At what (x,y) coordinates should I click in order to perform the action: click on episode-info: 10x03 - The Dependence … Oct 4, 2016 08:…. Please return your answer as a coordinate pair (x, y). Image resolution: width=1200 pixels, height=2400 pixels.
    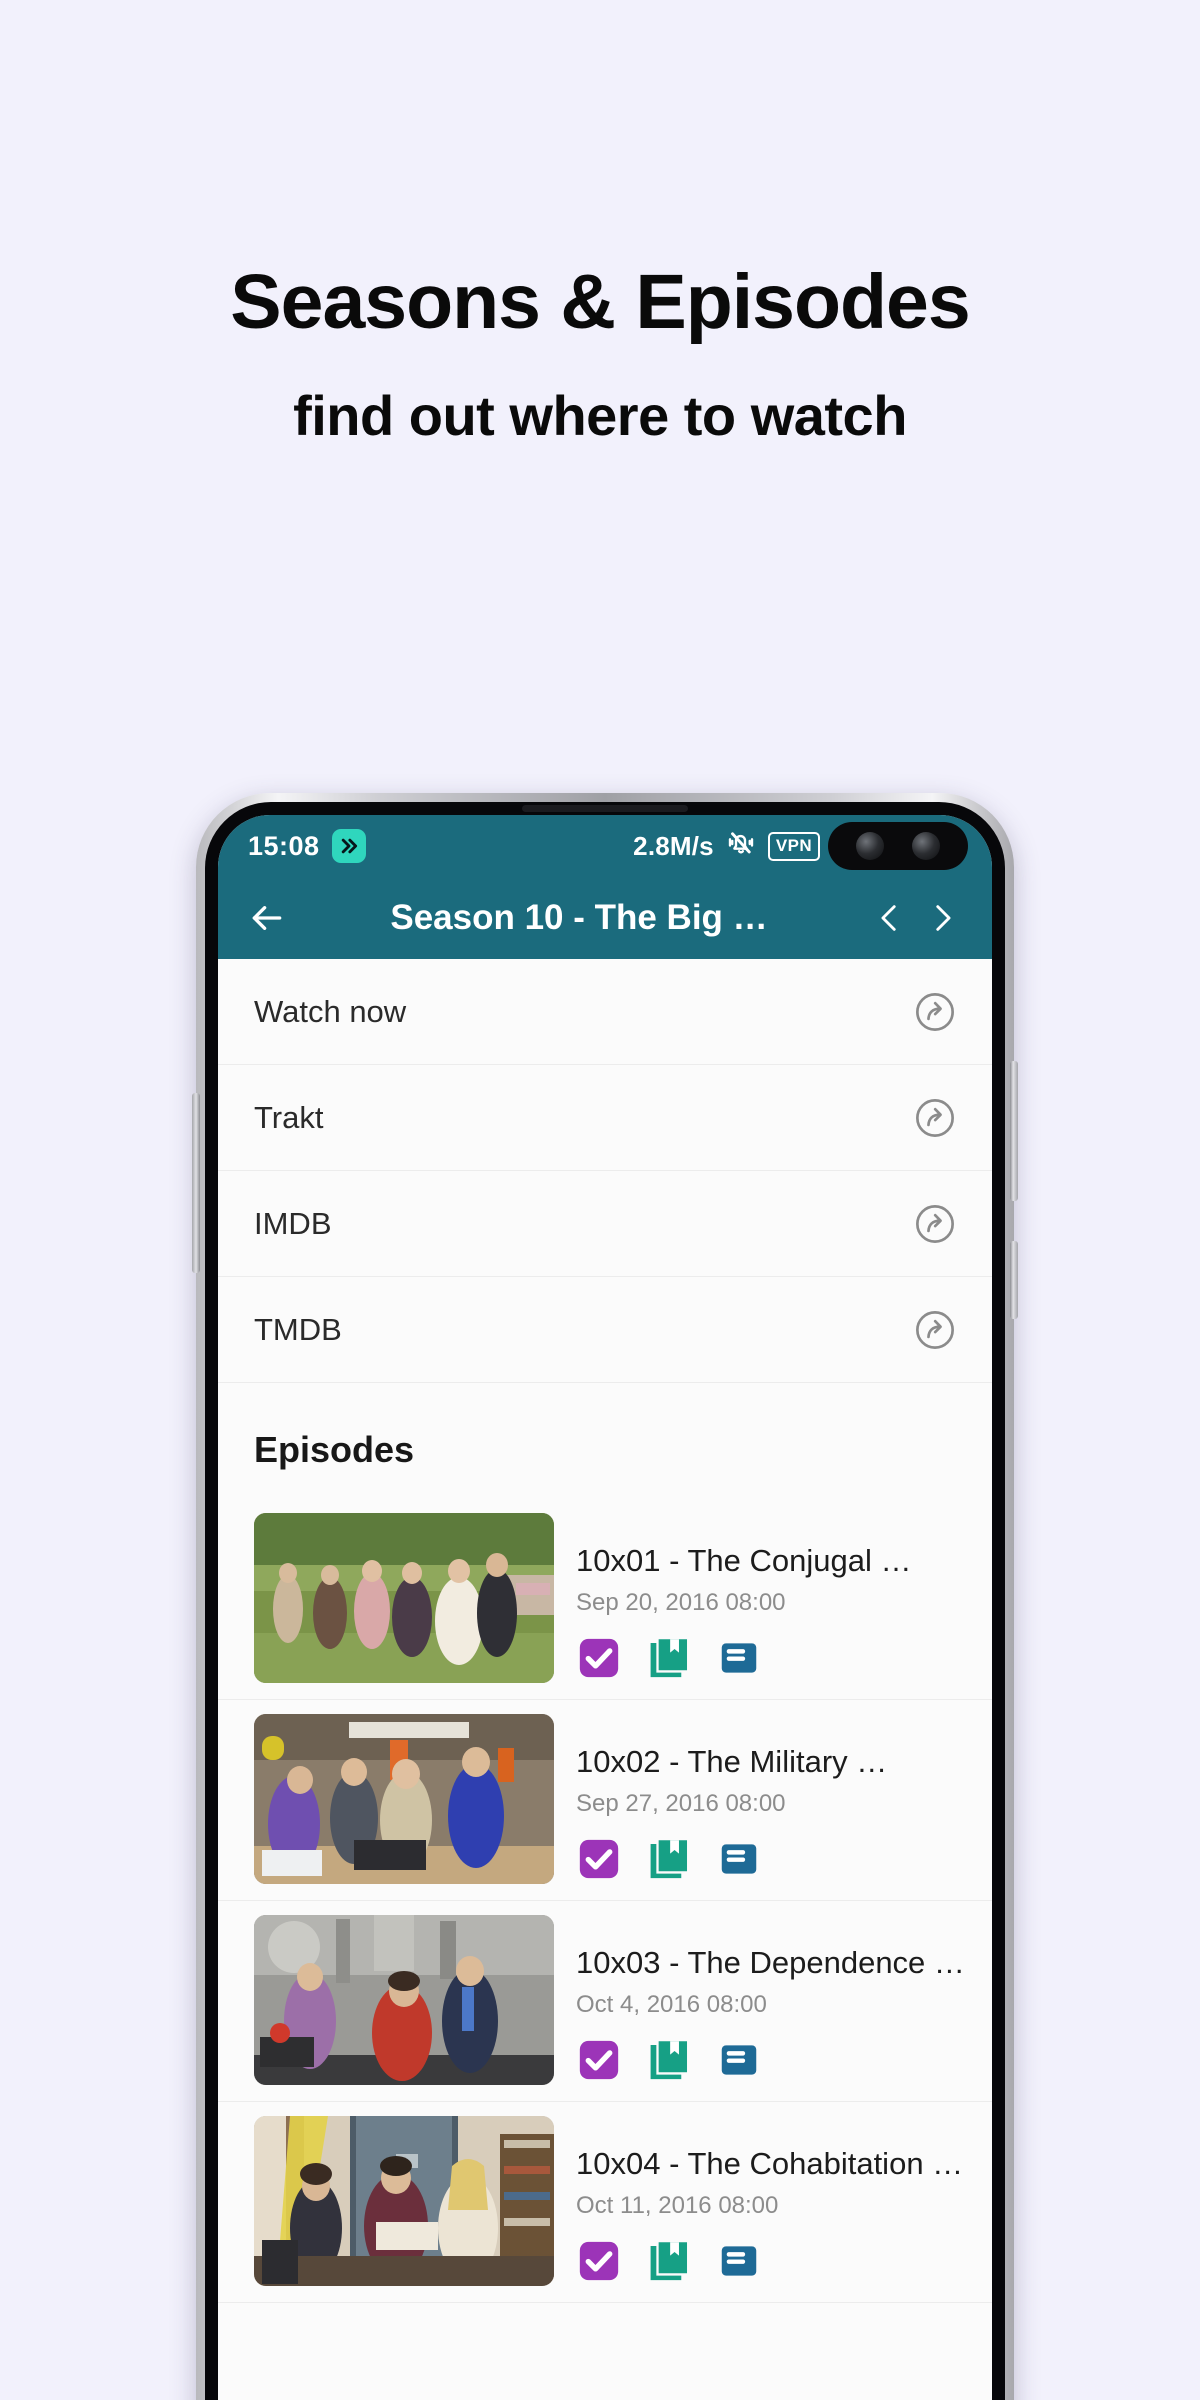
    Looking at the image, I should click on (761, 2000).